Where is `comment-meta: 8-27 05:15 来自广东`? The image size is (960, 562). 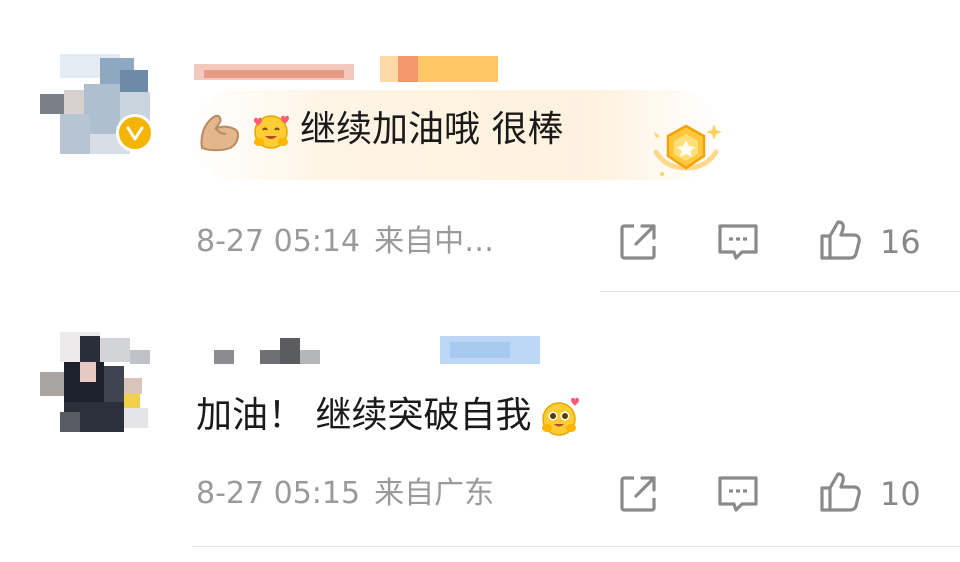
comment-meta: 8-27 05:15 来自广东 is located at coordinates (345, 494).